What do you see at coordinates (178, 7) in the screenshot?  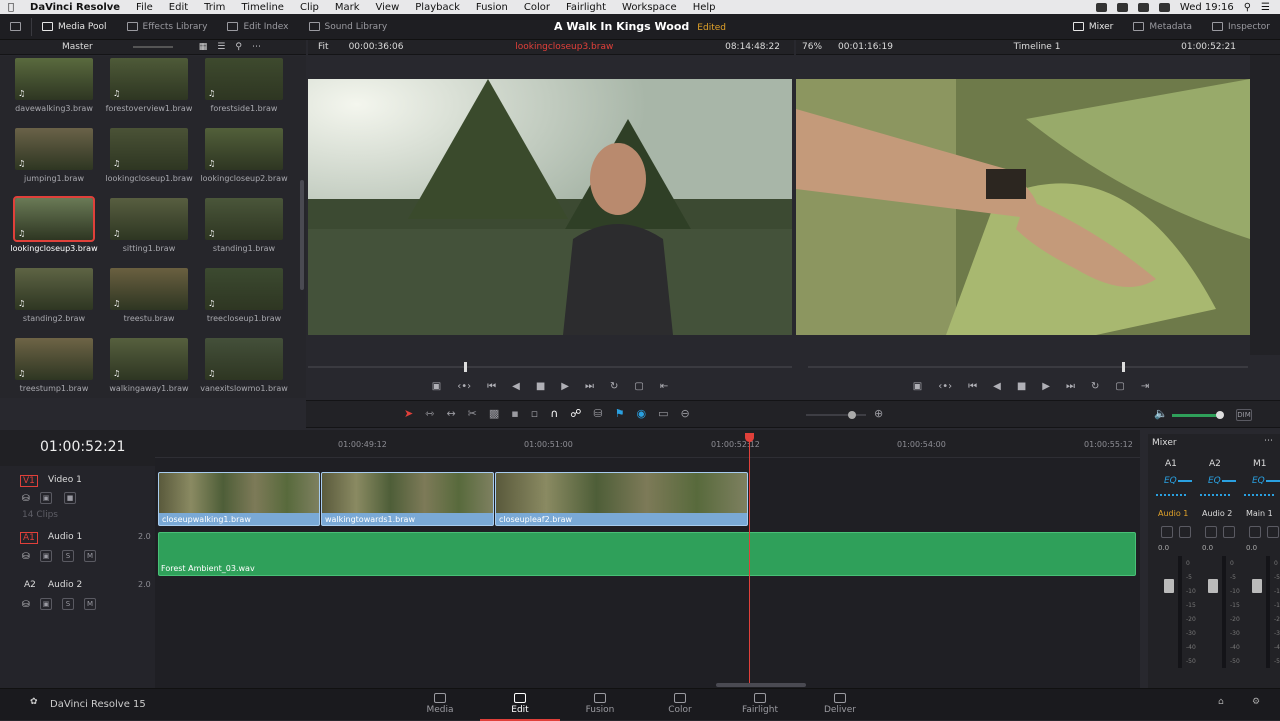 I see `menu-edit: Edit` at bounding box center [178, 7].